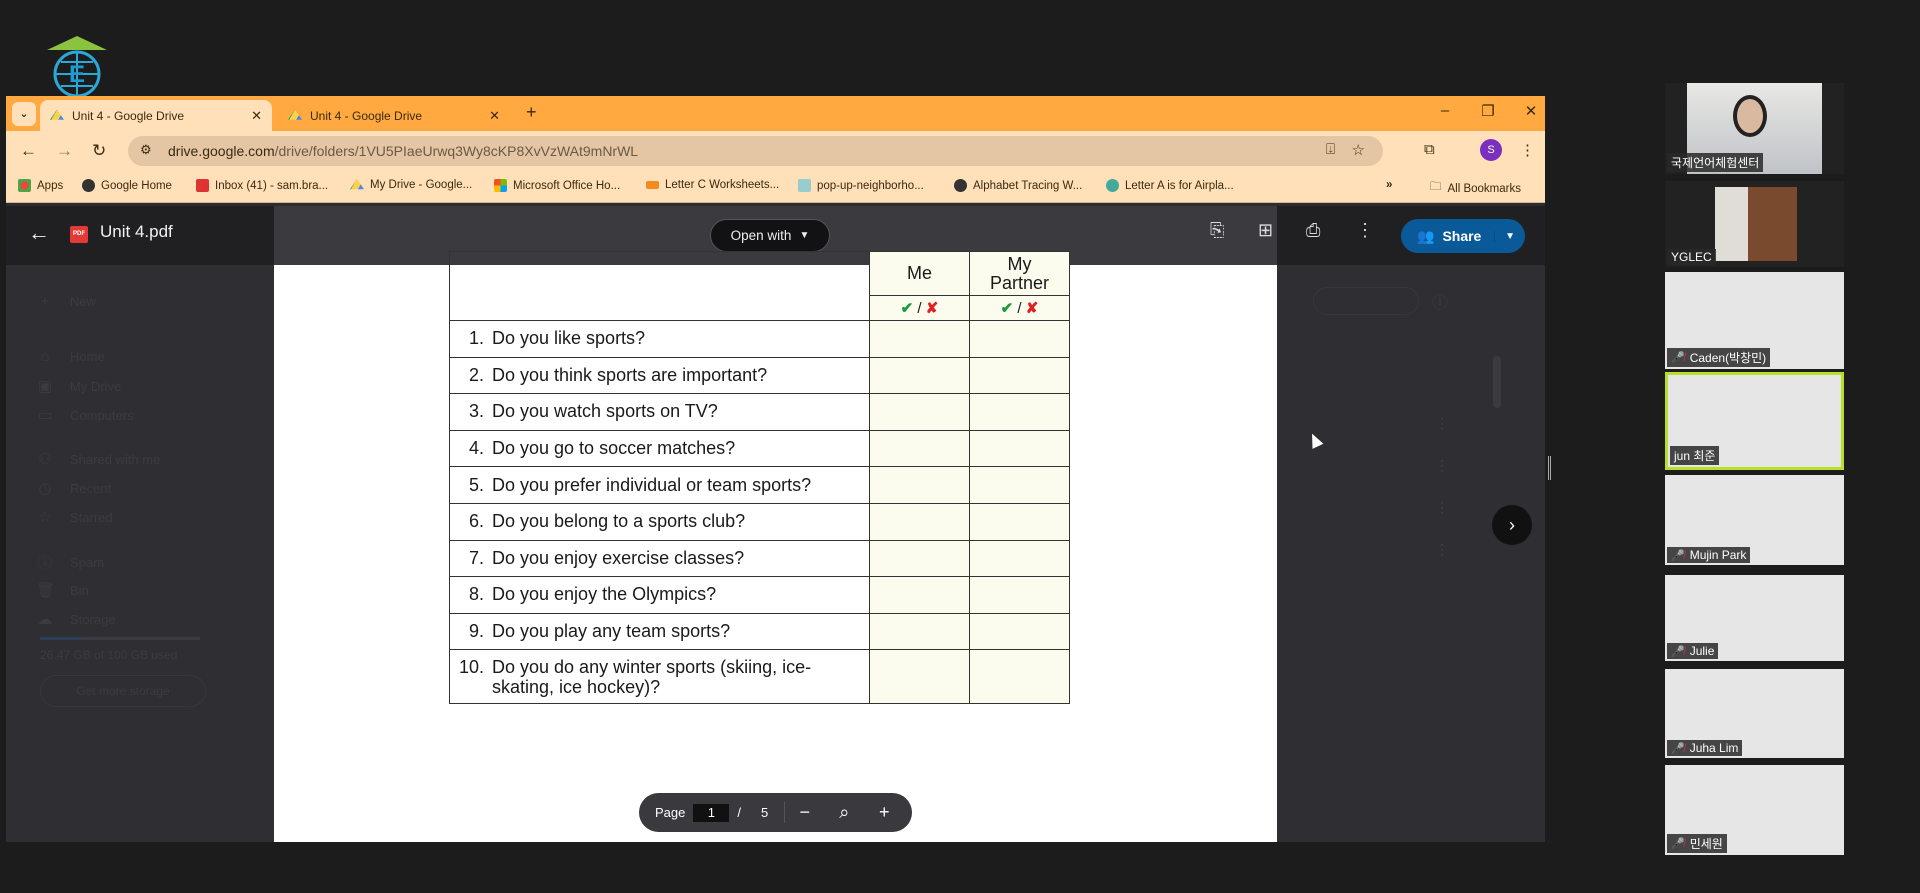 The width and height of the screenshot is (1920, 893). What do you see at coordinates (1445, 110) in the screenshot?
I see `minimize-button: –` at bounding box center [1445, 110].